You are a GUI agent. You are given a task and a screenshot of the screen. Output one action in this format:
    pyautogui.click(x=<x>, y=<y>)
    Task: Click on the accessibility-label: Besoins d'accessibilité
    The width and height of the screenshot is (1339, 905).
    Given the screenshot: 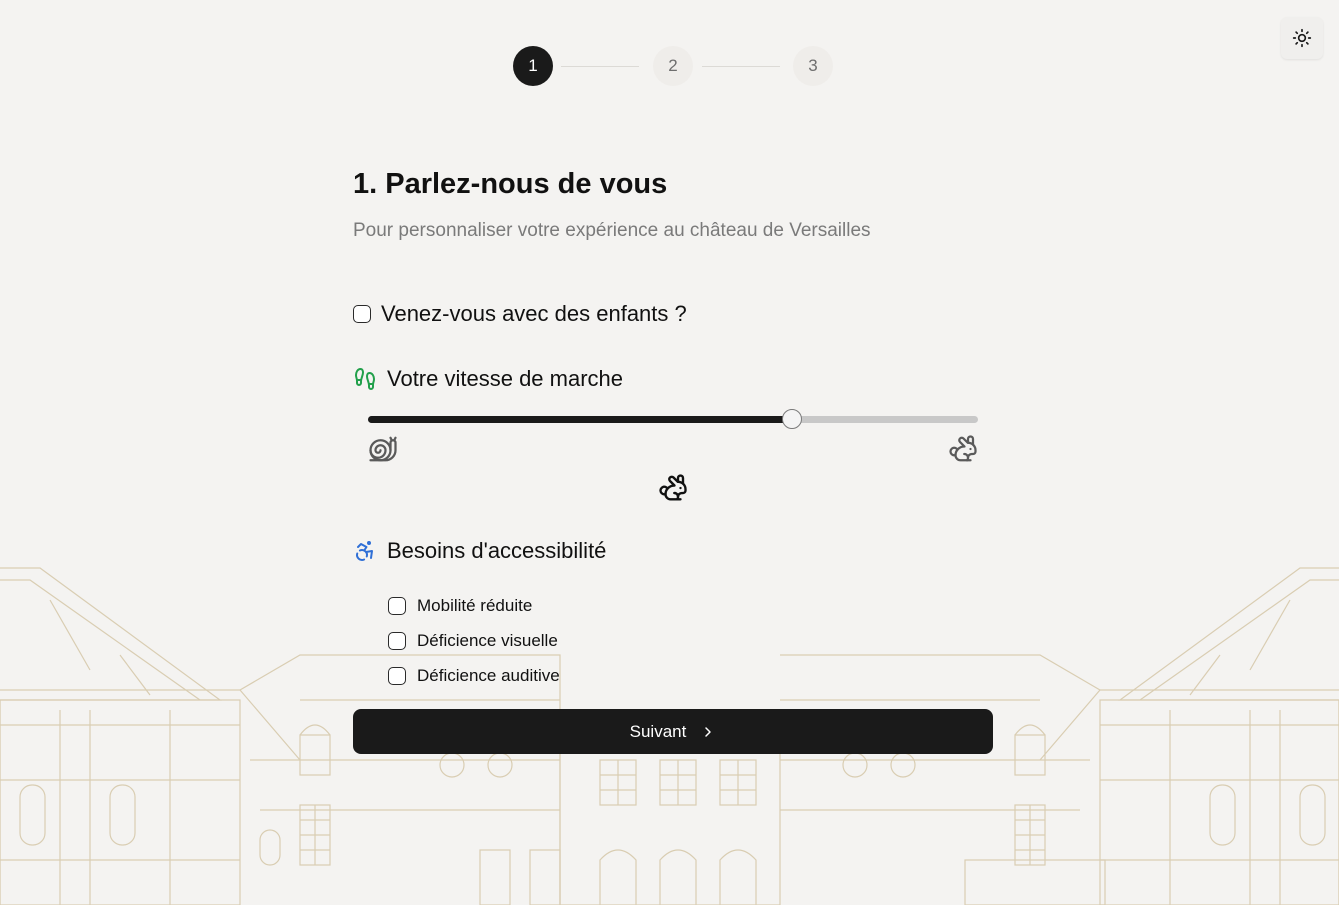 What is the action you would take?
    pyautogui.click(x=497, y=550)
    